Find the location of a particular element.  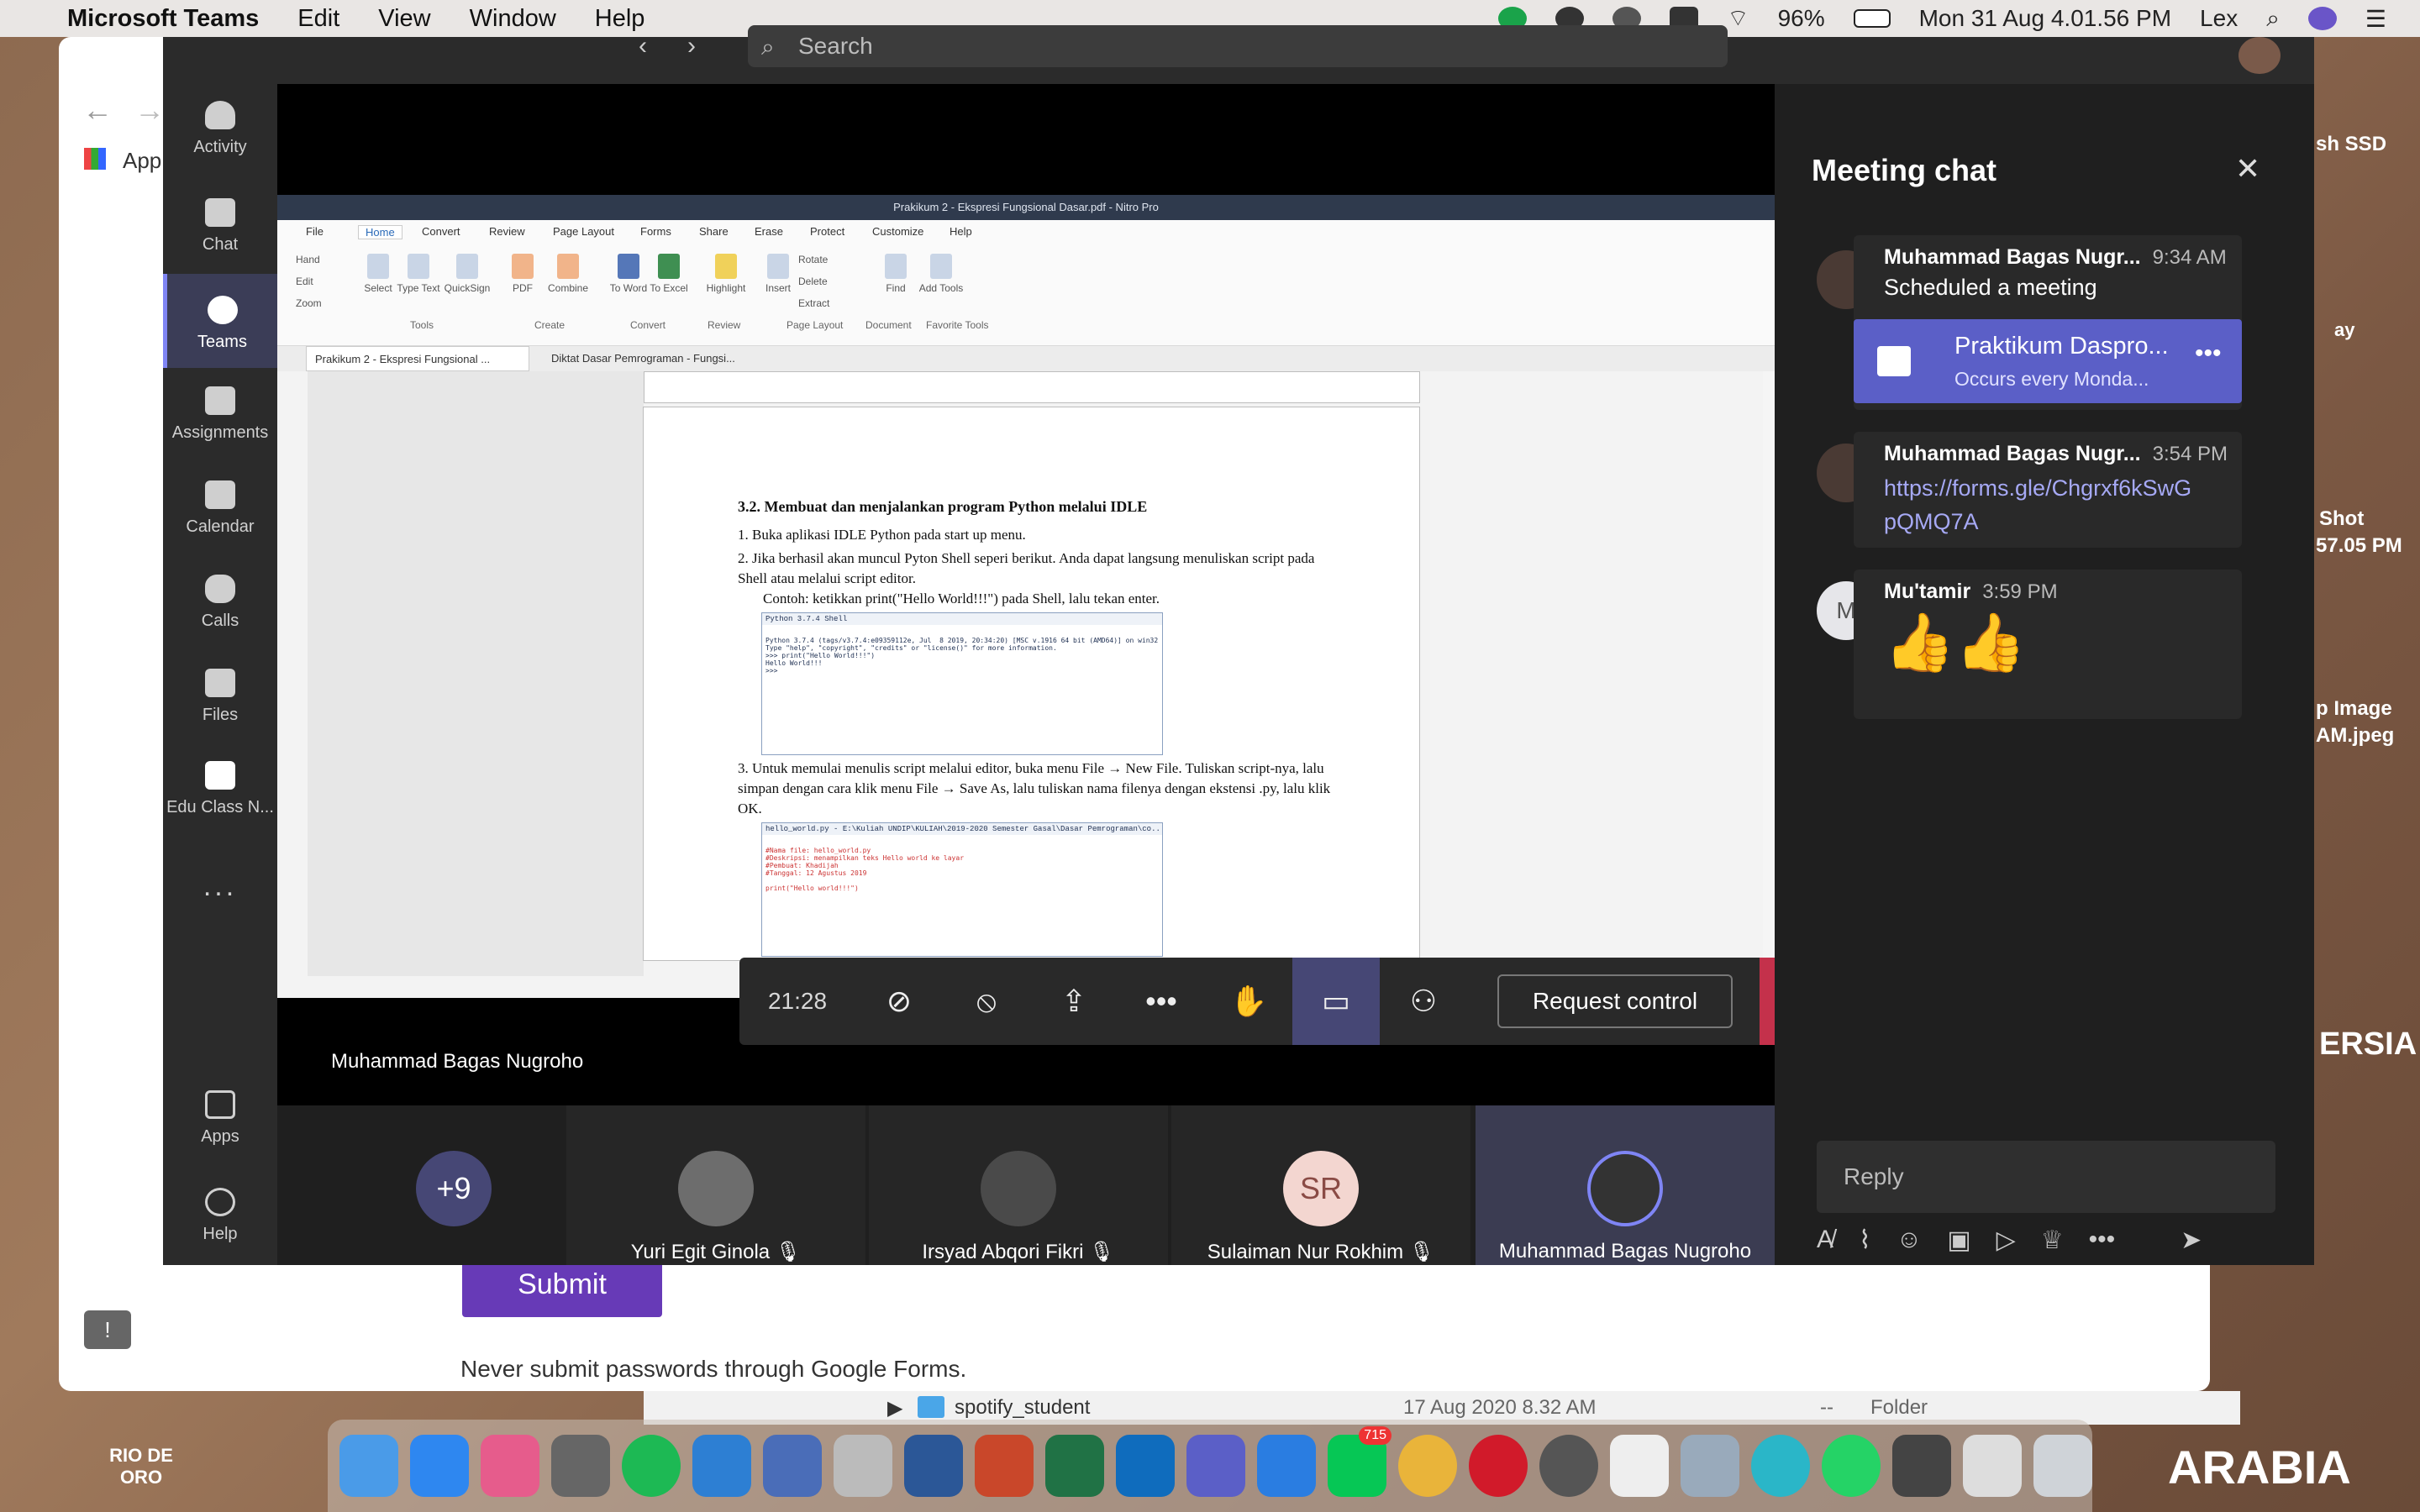

attach-icon: ⌇ is located at coordinates (1865, 1240).